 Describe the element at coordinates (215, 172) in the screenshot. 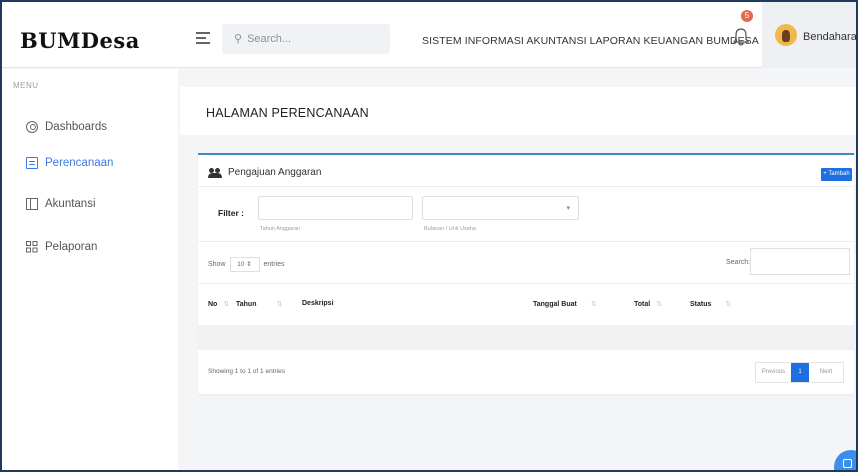

I see `users-icon` at that location.